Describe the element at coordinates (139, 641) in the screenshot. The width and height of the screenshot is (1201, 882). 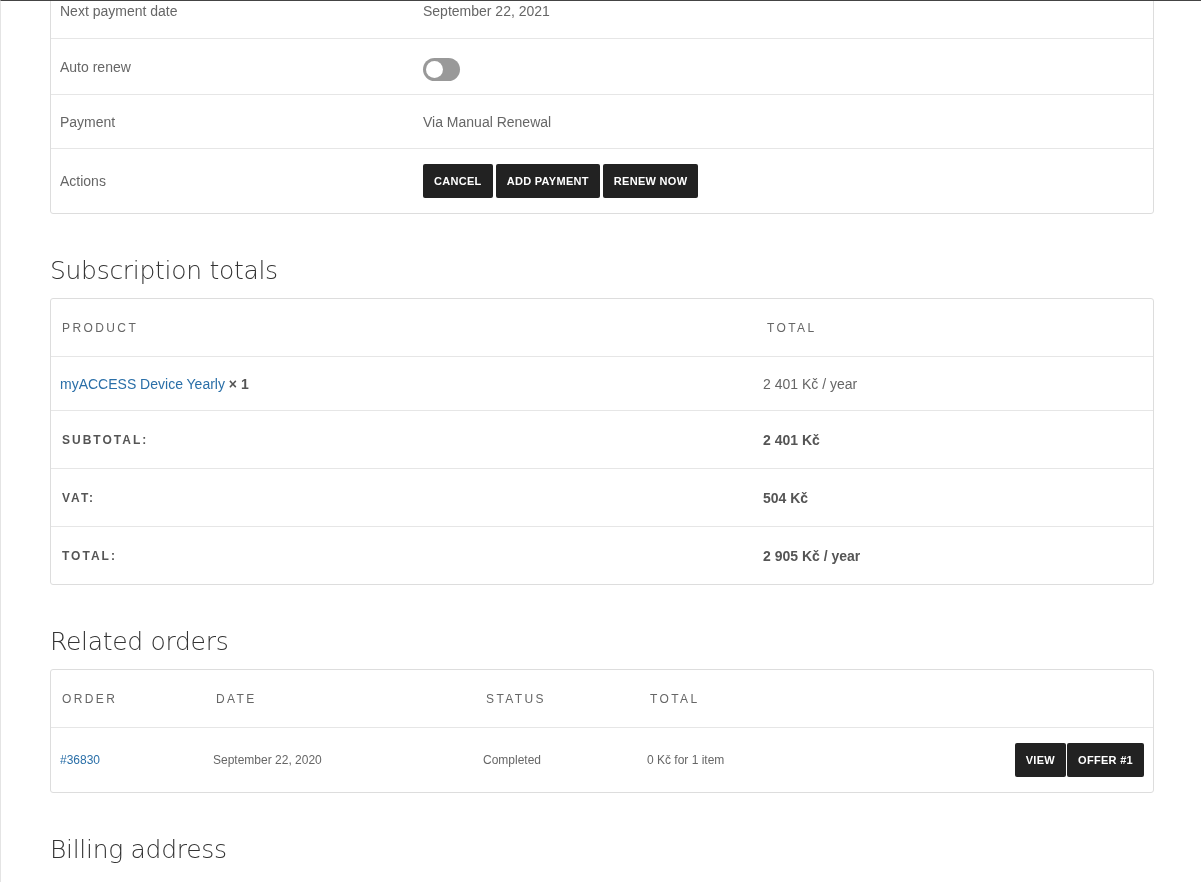
I see `section-heading: Related orders` at that location.